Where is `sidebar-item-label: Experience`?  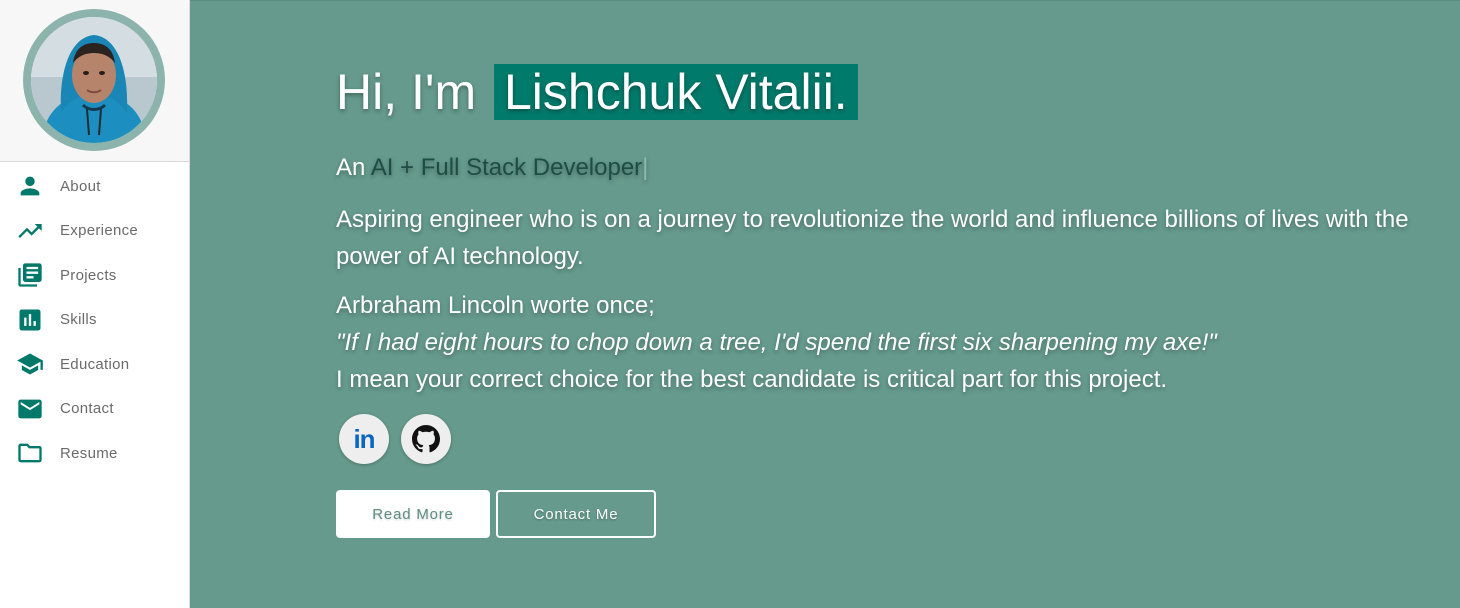 sidebar-item-label: Experience is located at coordinates (99, 231).